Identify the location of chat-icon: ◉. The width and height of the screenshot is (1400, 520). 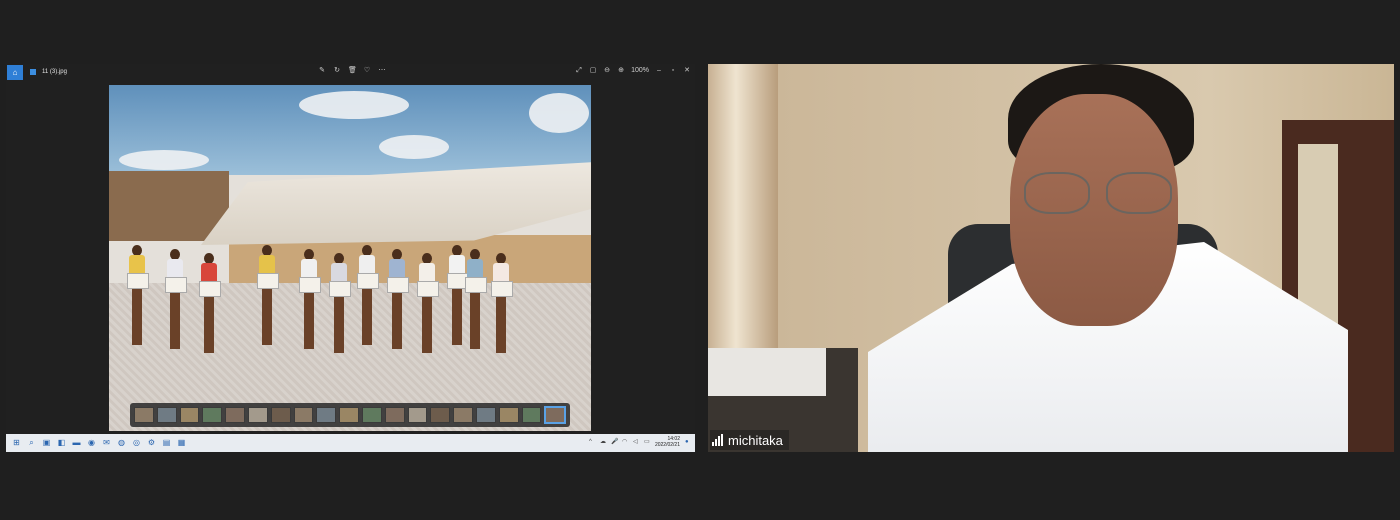
(91, 442).